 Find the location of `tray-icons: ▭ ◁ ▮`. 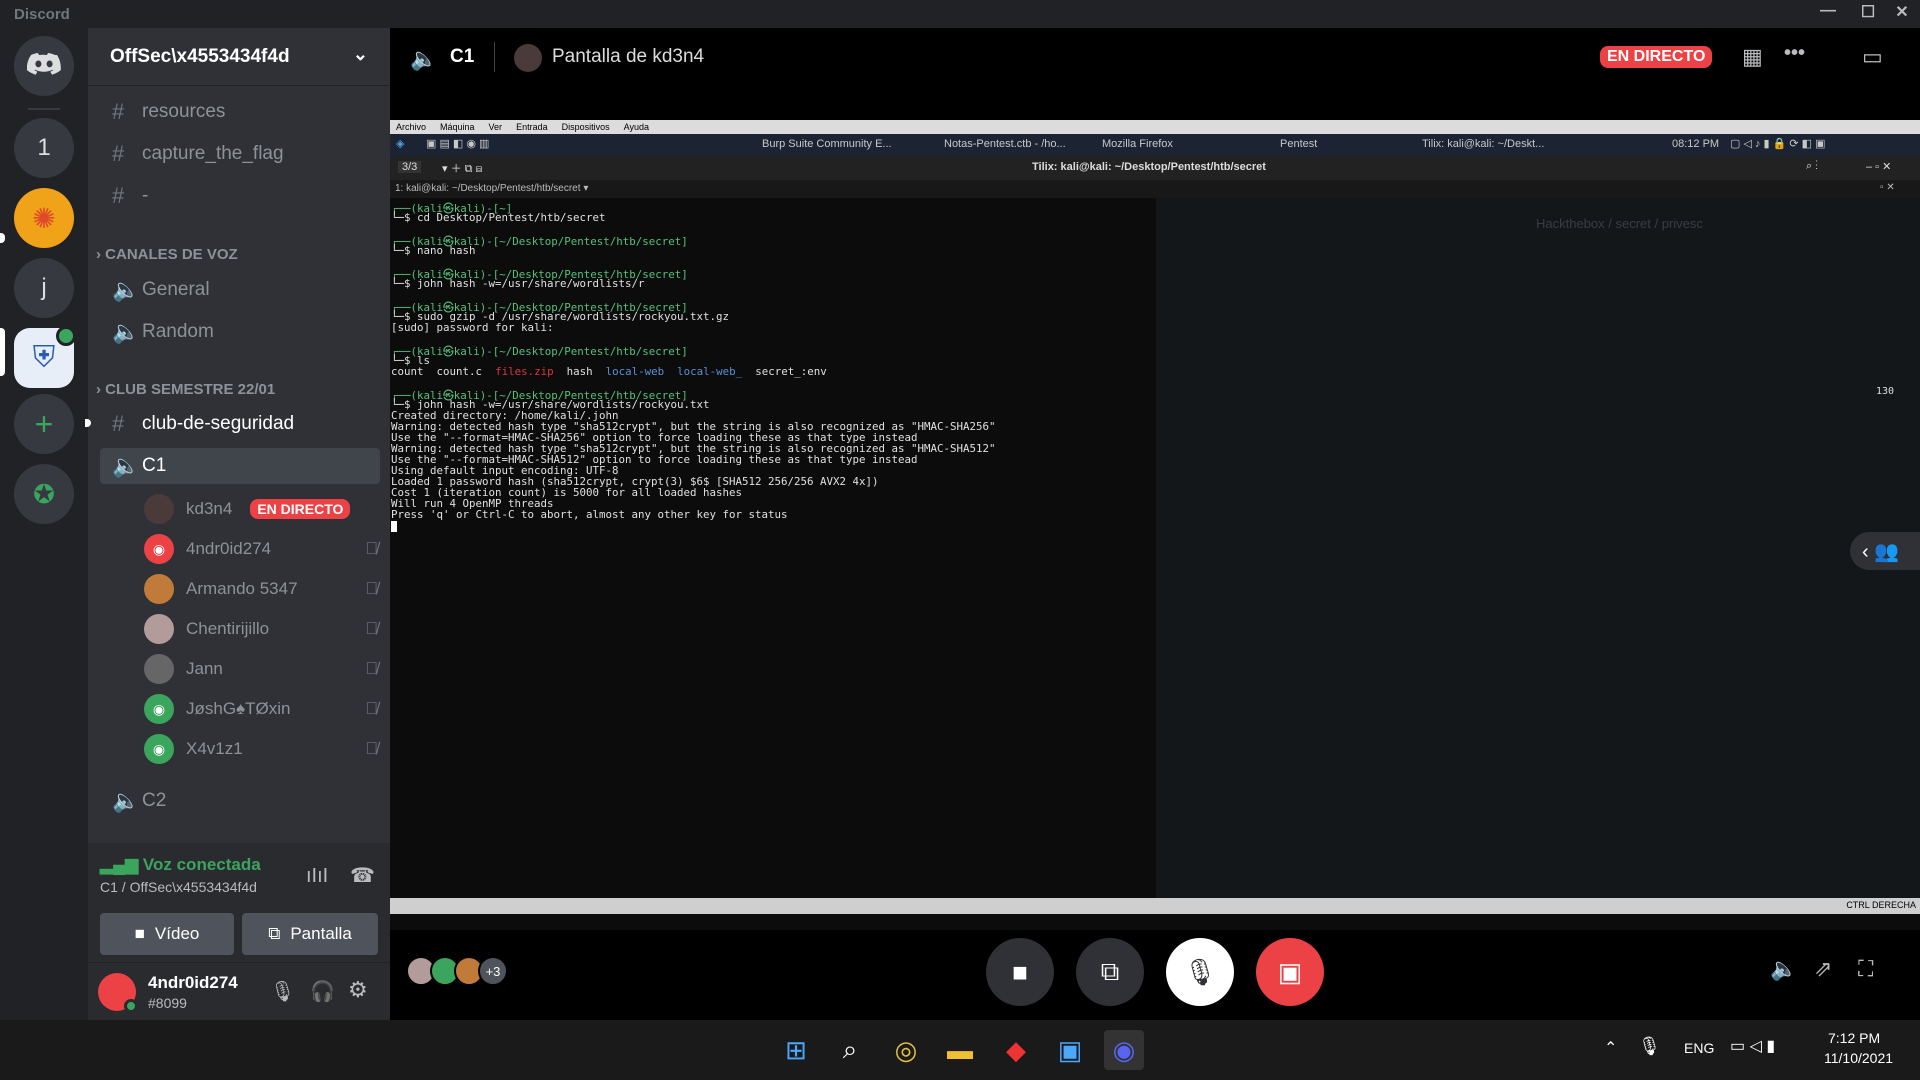

tray-icons: ▭ ◁ ▮ is located at coordinates (1752, 1046).